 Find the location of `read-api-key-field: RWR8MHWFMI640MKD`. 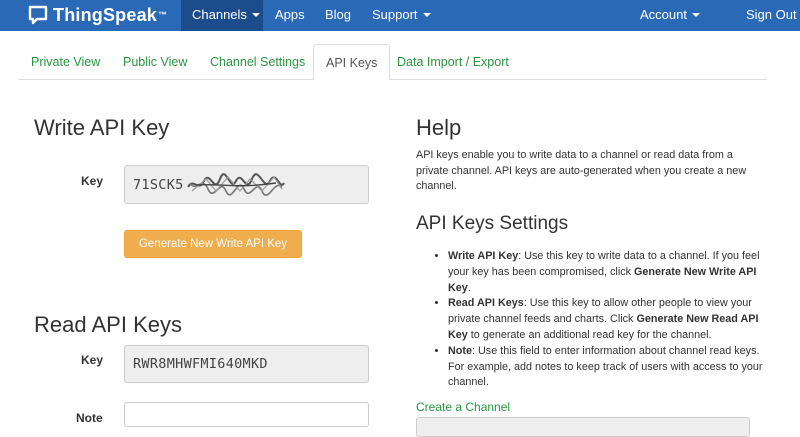

read-api-key-field: RWR8MHWFMI640MKD is located at coordinates (246, 364).